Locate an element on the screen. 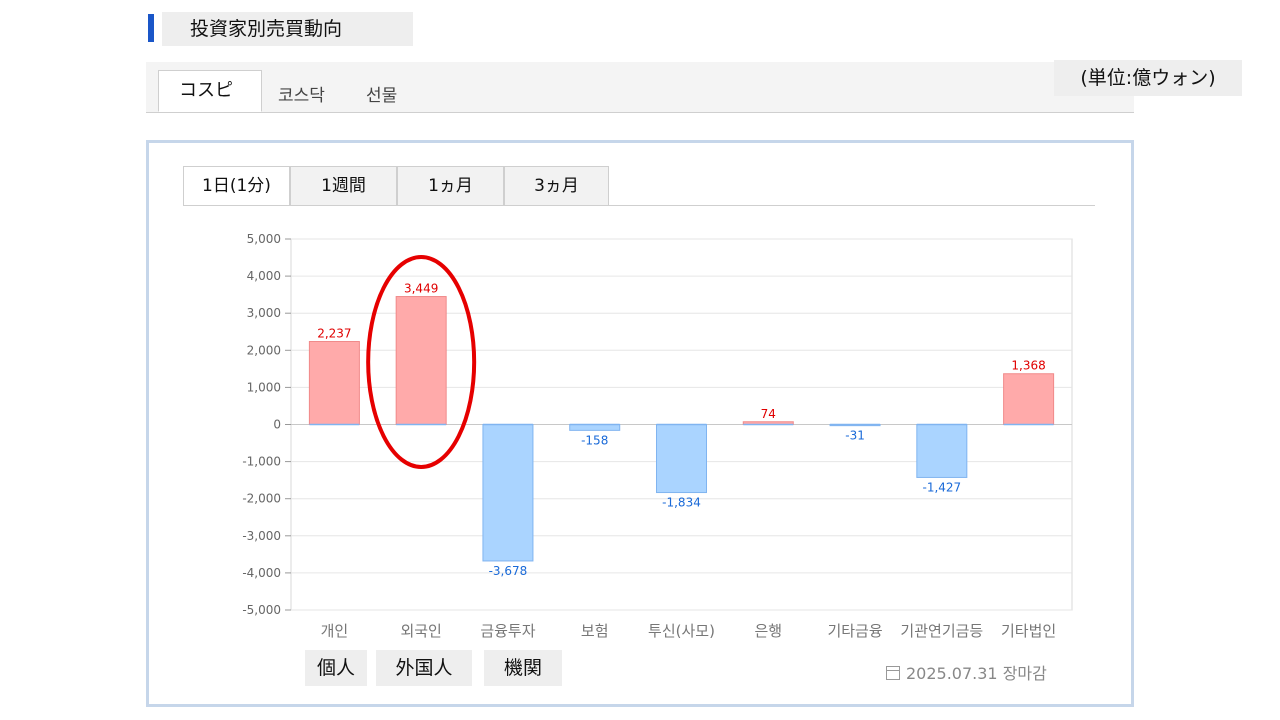 This screenshot has height=720, width=1280. x-tick-label: 개인 is located at coordinates (335, 631).